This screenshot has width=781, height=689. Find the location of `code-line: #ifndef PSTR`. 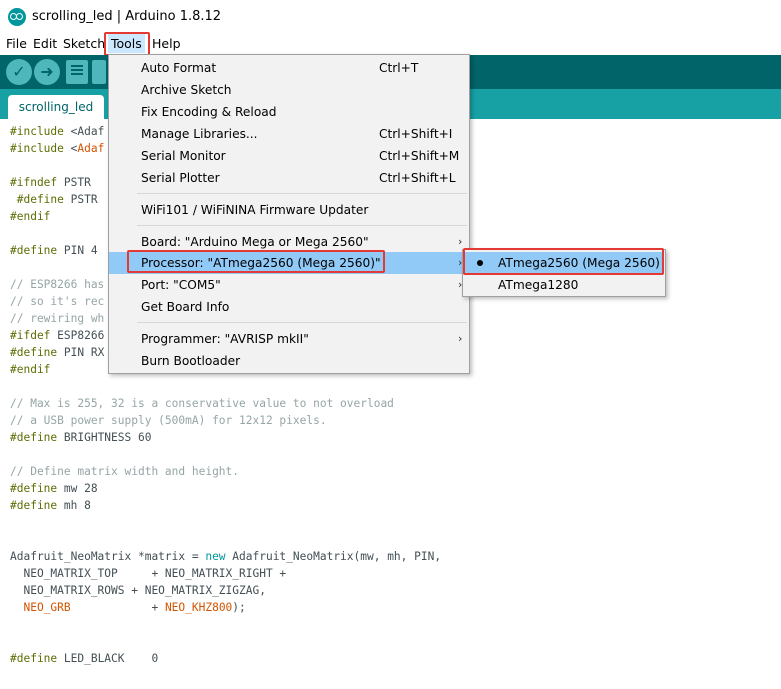

code-line: #ifndef PSTR is located at coordinates (50, 182).